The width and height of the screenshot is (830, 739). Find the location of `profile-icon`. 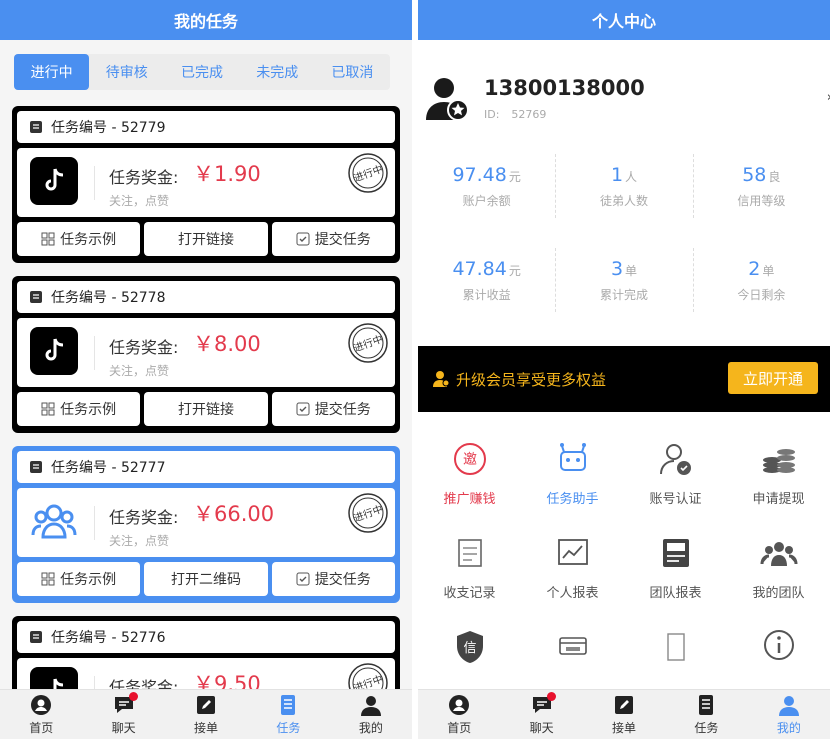

profile-icon is located at coordinates (788, 705).